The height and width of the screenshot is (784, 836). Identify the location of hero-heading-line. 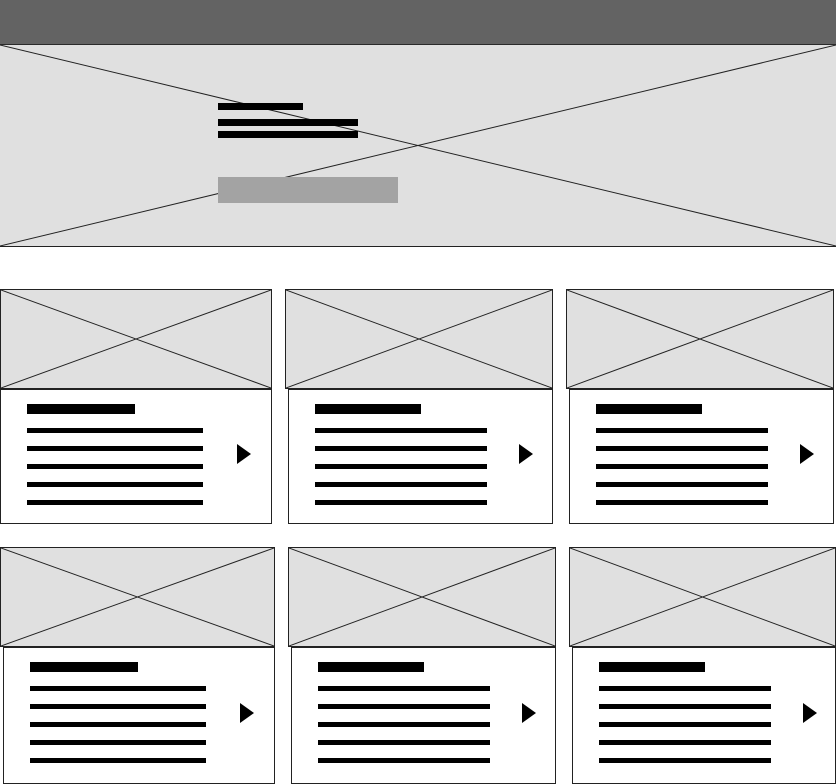
(260, 106).